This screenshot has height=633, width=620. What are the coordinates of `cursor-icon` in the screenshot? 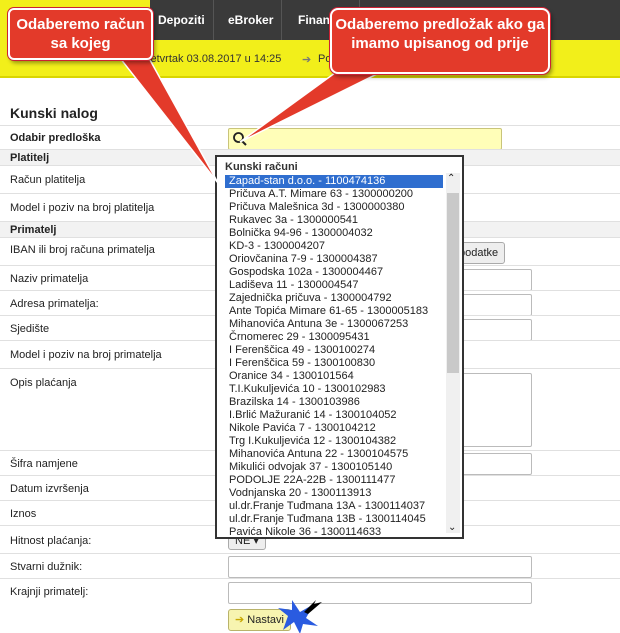 It's located at (313, 607).